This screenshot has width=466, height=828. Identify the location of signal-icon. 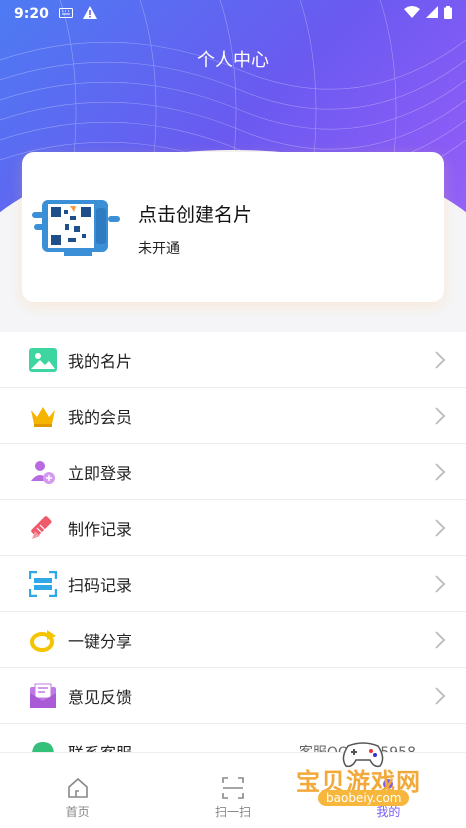
(432, 14).